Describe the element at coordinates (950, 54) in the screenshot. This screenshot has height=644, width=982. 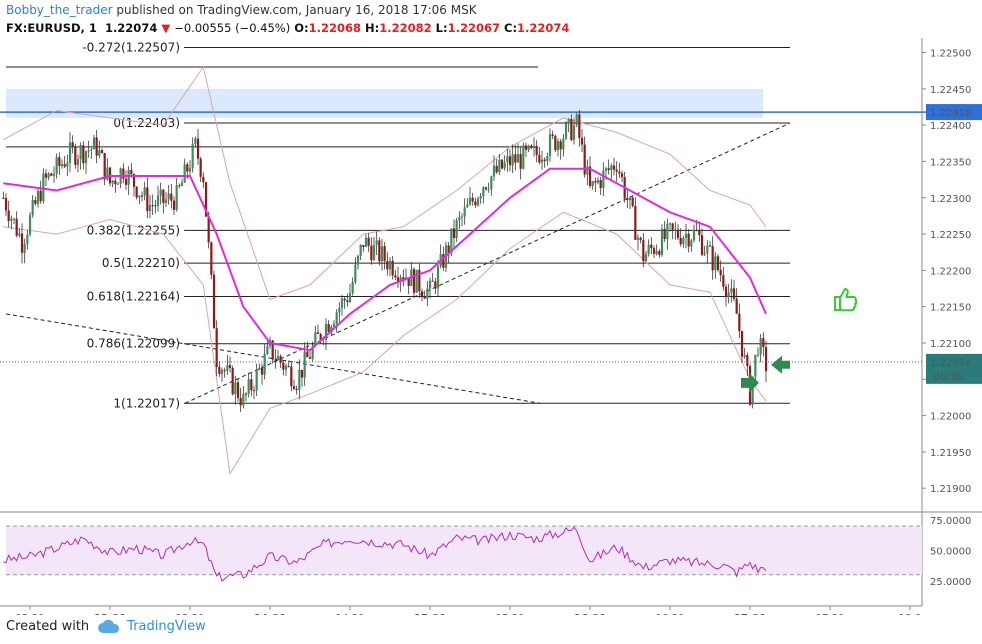
I see `y-tick-label: 1.22500` at that location.